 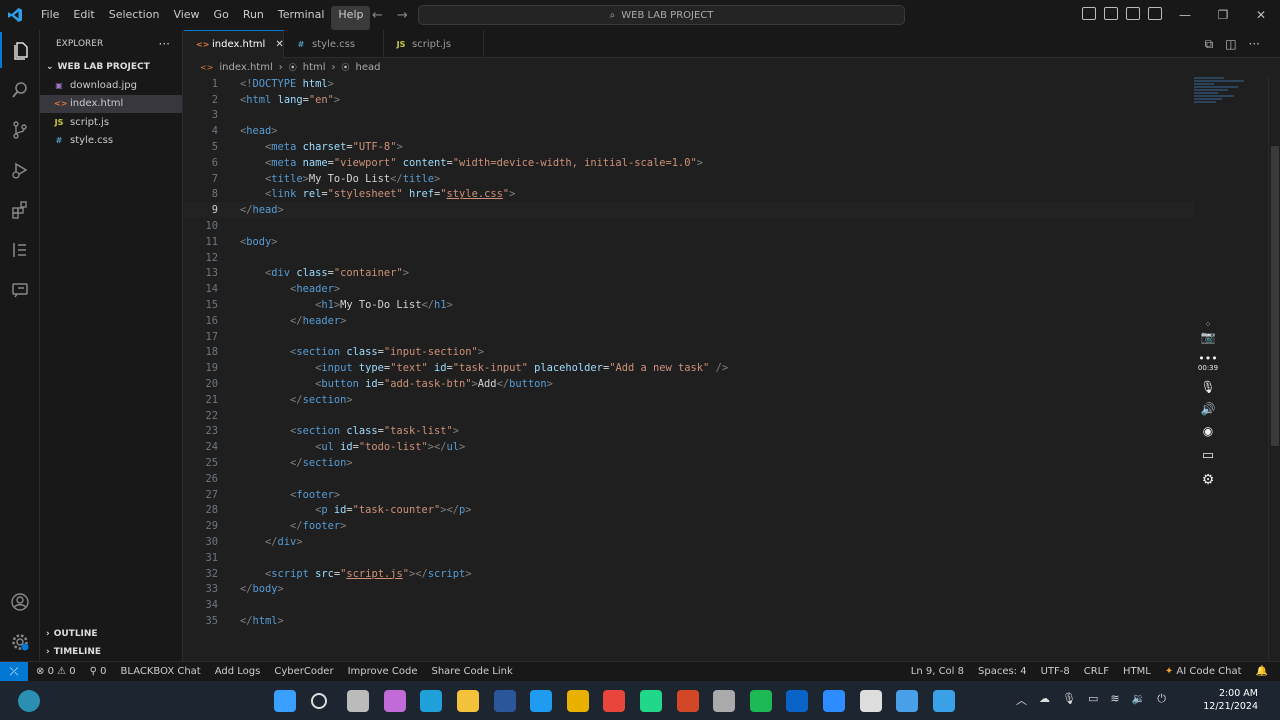 I want to click on code-line: 12, so click(x=689, y=258).